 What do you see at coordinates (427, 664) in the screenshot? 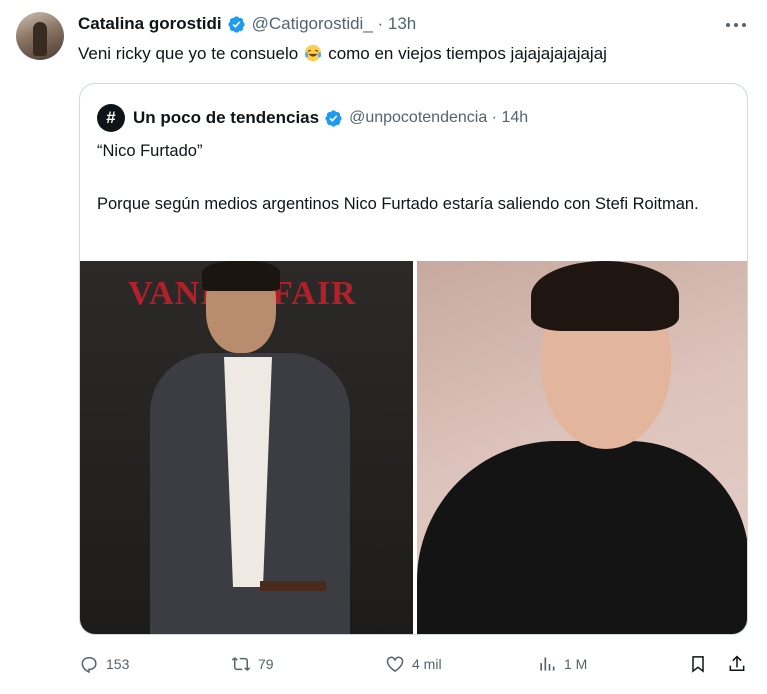
I see `like-count: 4 mil` at bounding box center [427, 664].